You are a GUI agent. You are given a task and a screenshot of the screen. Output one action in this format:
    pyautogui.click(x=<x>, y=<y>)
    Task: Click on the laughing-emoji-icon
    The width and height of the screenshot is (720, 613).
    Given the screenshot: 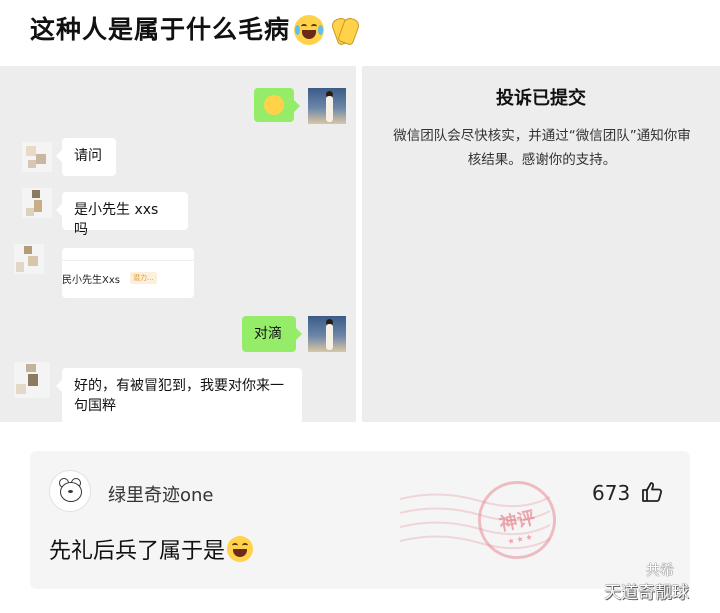 What is the action you would take?
    pyautogui.click(x=240, y=549)
    